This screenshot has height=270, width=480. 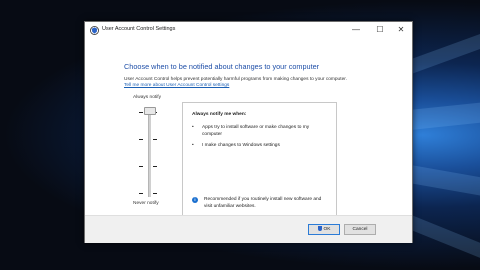 I want to click on close-button: ✕, so click(x=401, y=30).